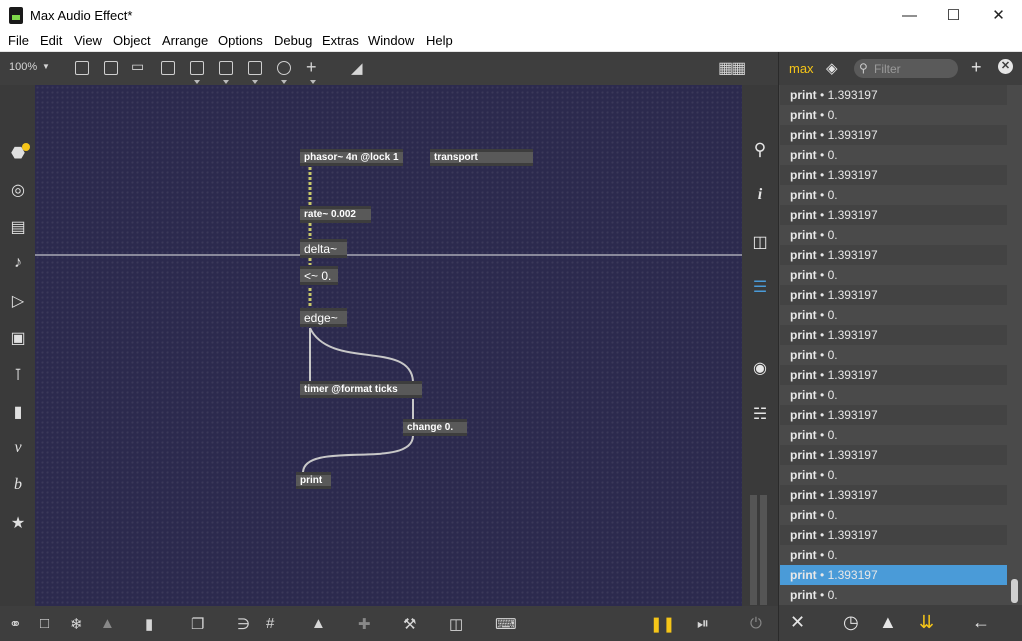 This screenshot has width=1022, height=641. I want to click on keyboard-icon: ⌨, so click(506, 624).